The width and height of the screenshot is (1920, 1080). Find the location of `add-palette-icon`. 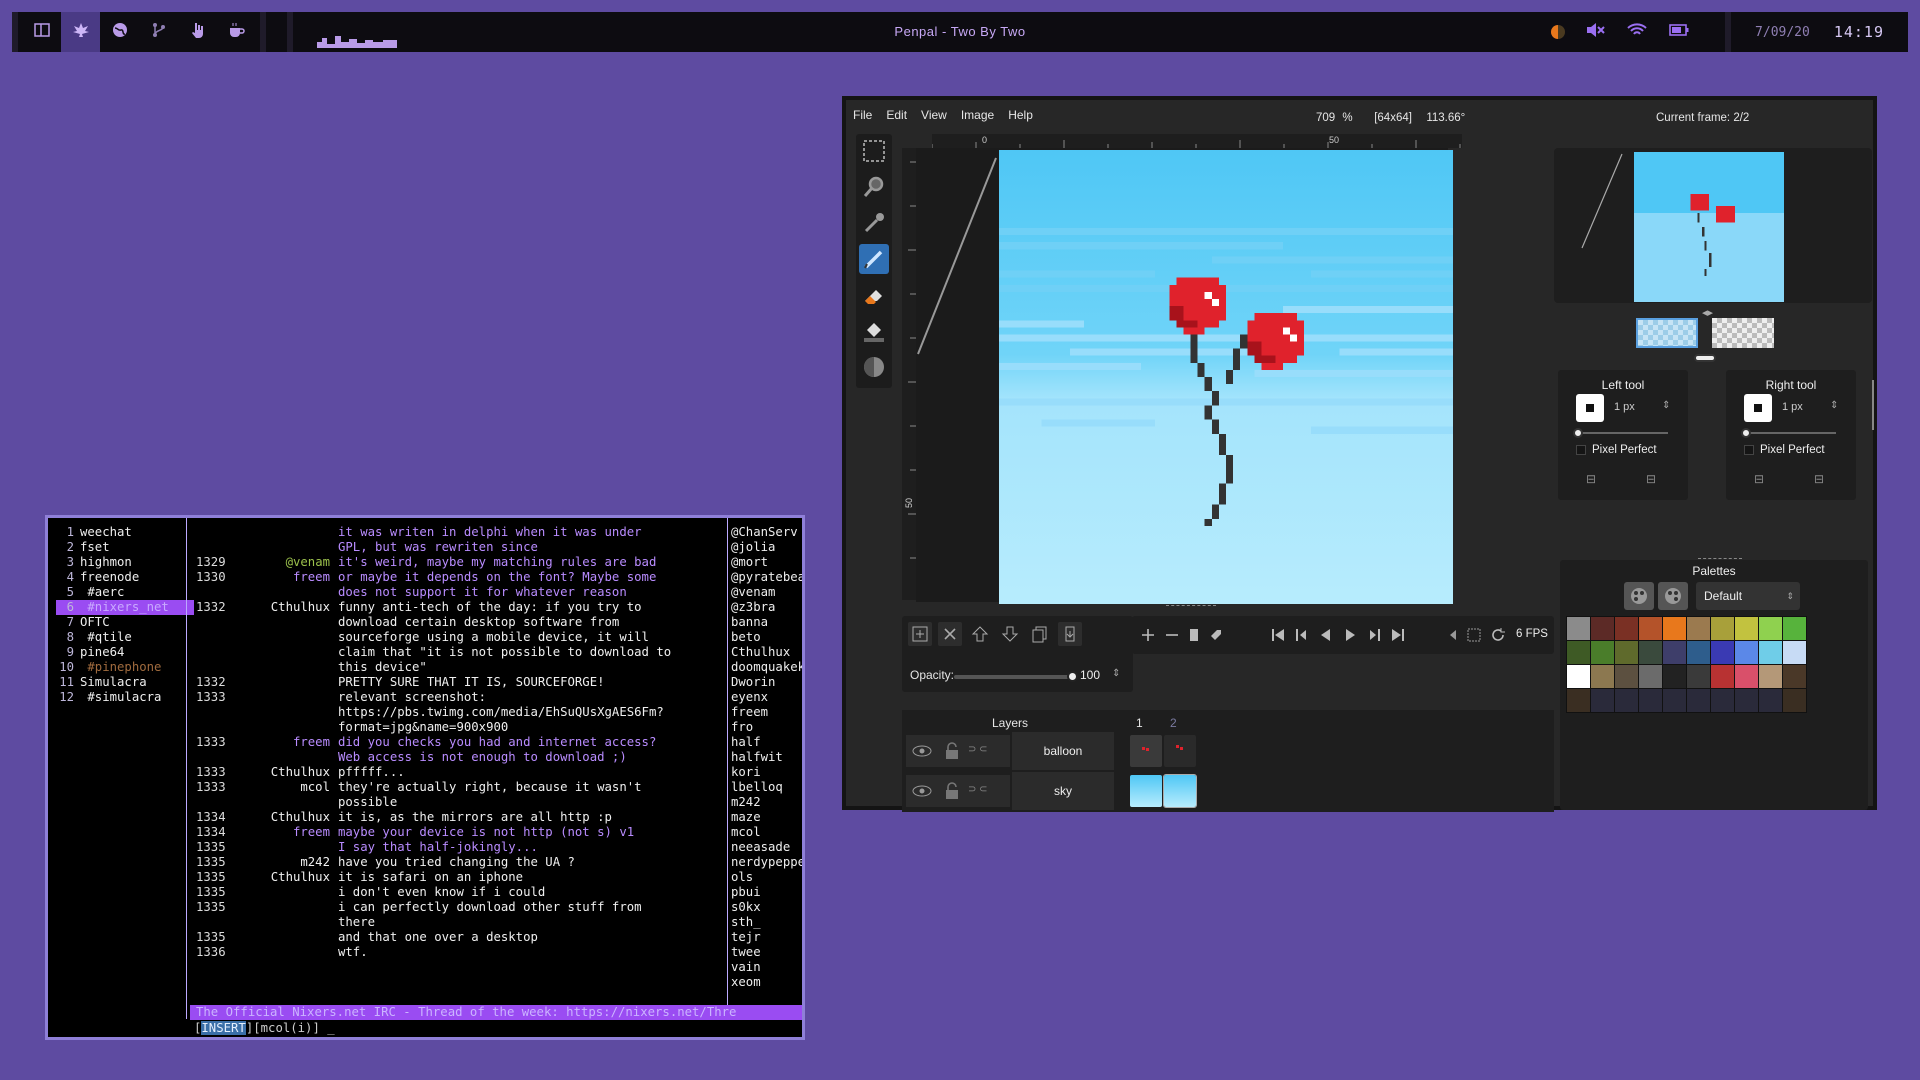

add-palette-icon is located at coordinates (1639, 596).